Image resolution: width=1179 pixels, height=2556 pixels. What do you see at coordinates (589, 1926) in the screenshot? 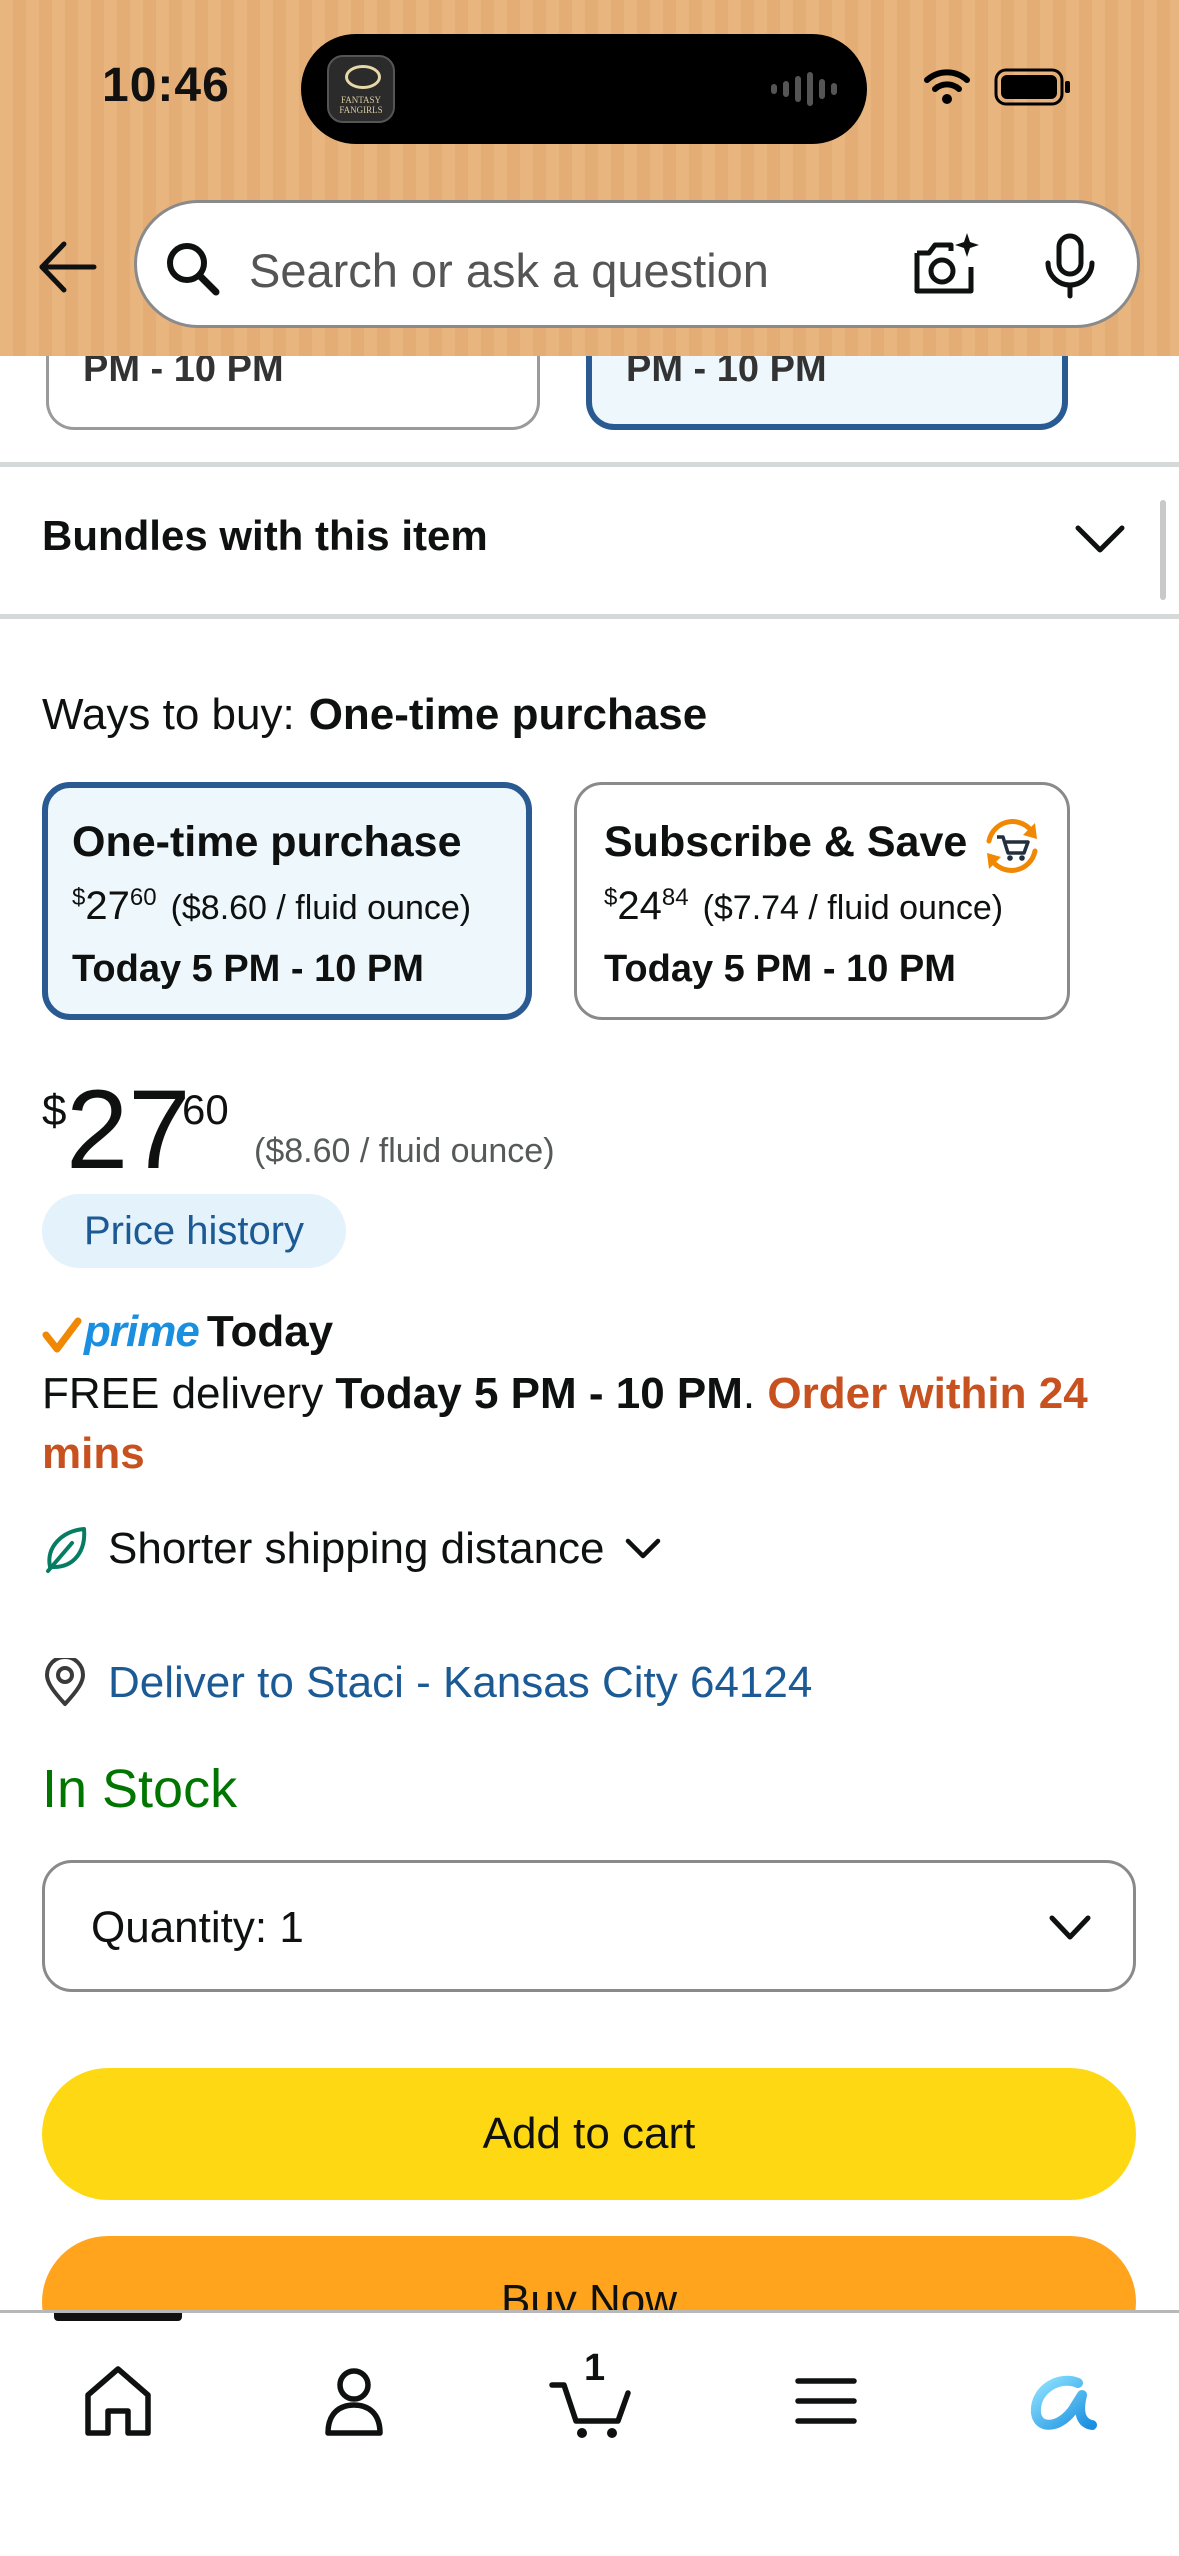
I see `quantity-dropdown: Quantity: 1` at bounding box center [589, 1926].